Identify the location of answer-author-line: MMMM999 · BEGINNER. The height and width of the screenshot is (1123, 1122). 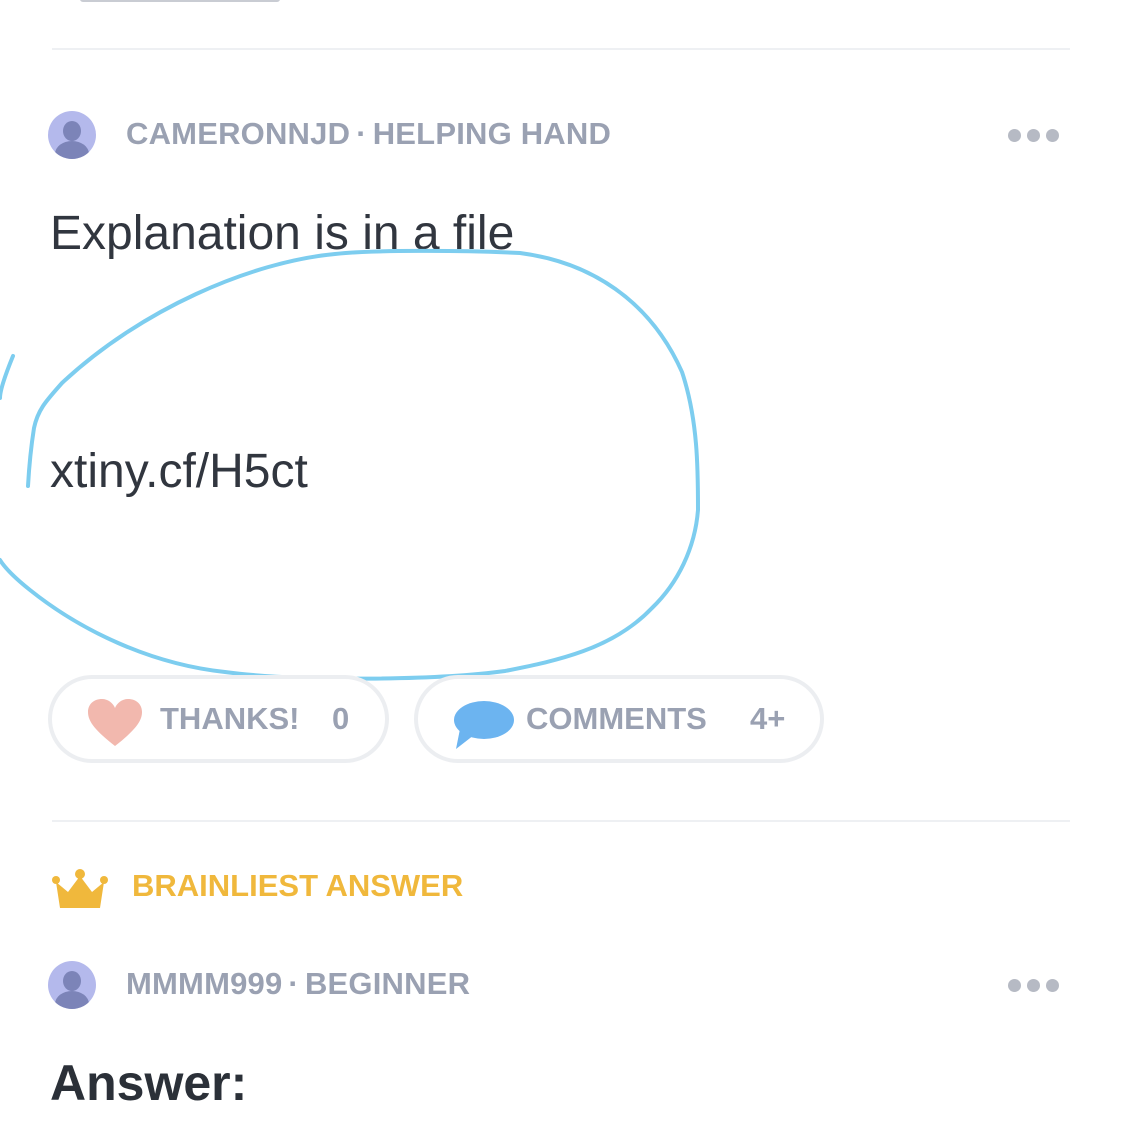
(298, 984).